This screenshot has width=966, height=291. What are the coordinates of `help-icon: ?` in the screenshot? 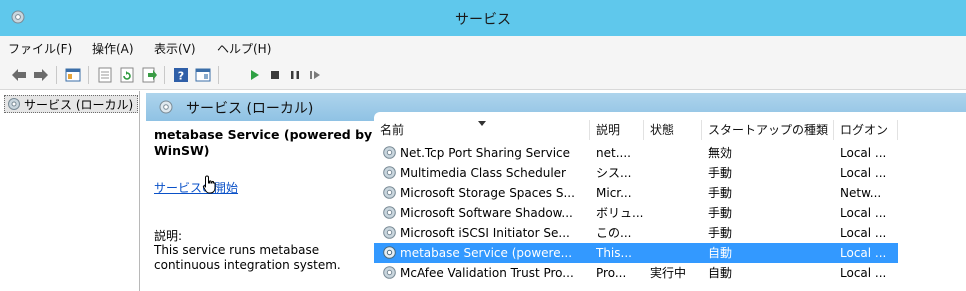 It's located at (181, 75).